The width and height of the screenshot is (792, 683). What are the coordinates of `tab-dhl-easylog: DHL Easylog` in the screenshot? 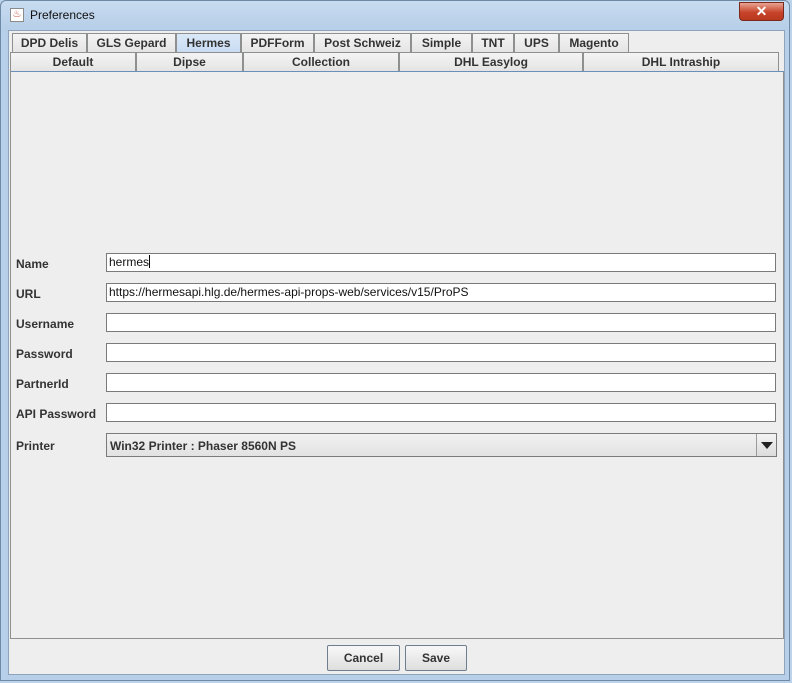 It's located at (491, 61).